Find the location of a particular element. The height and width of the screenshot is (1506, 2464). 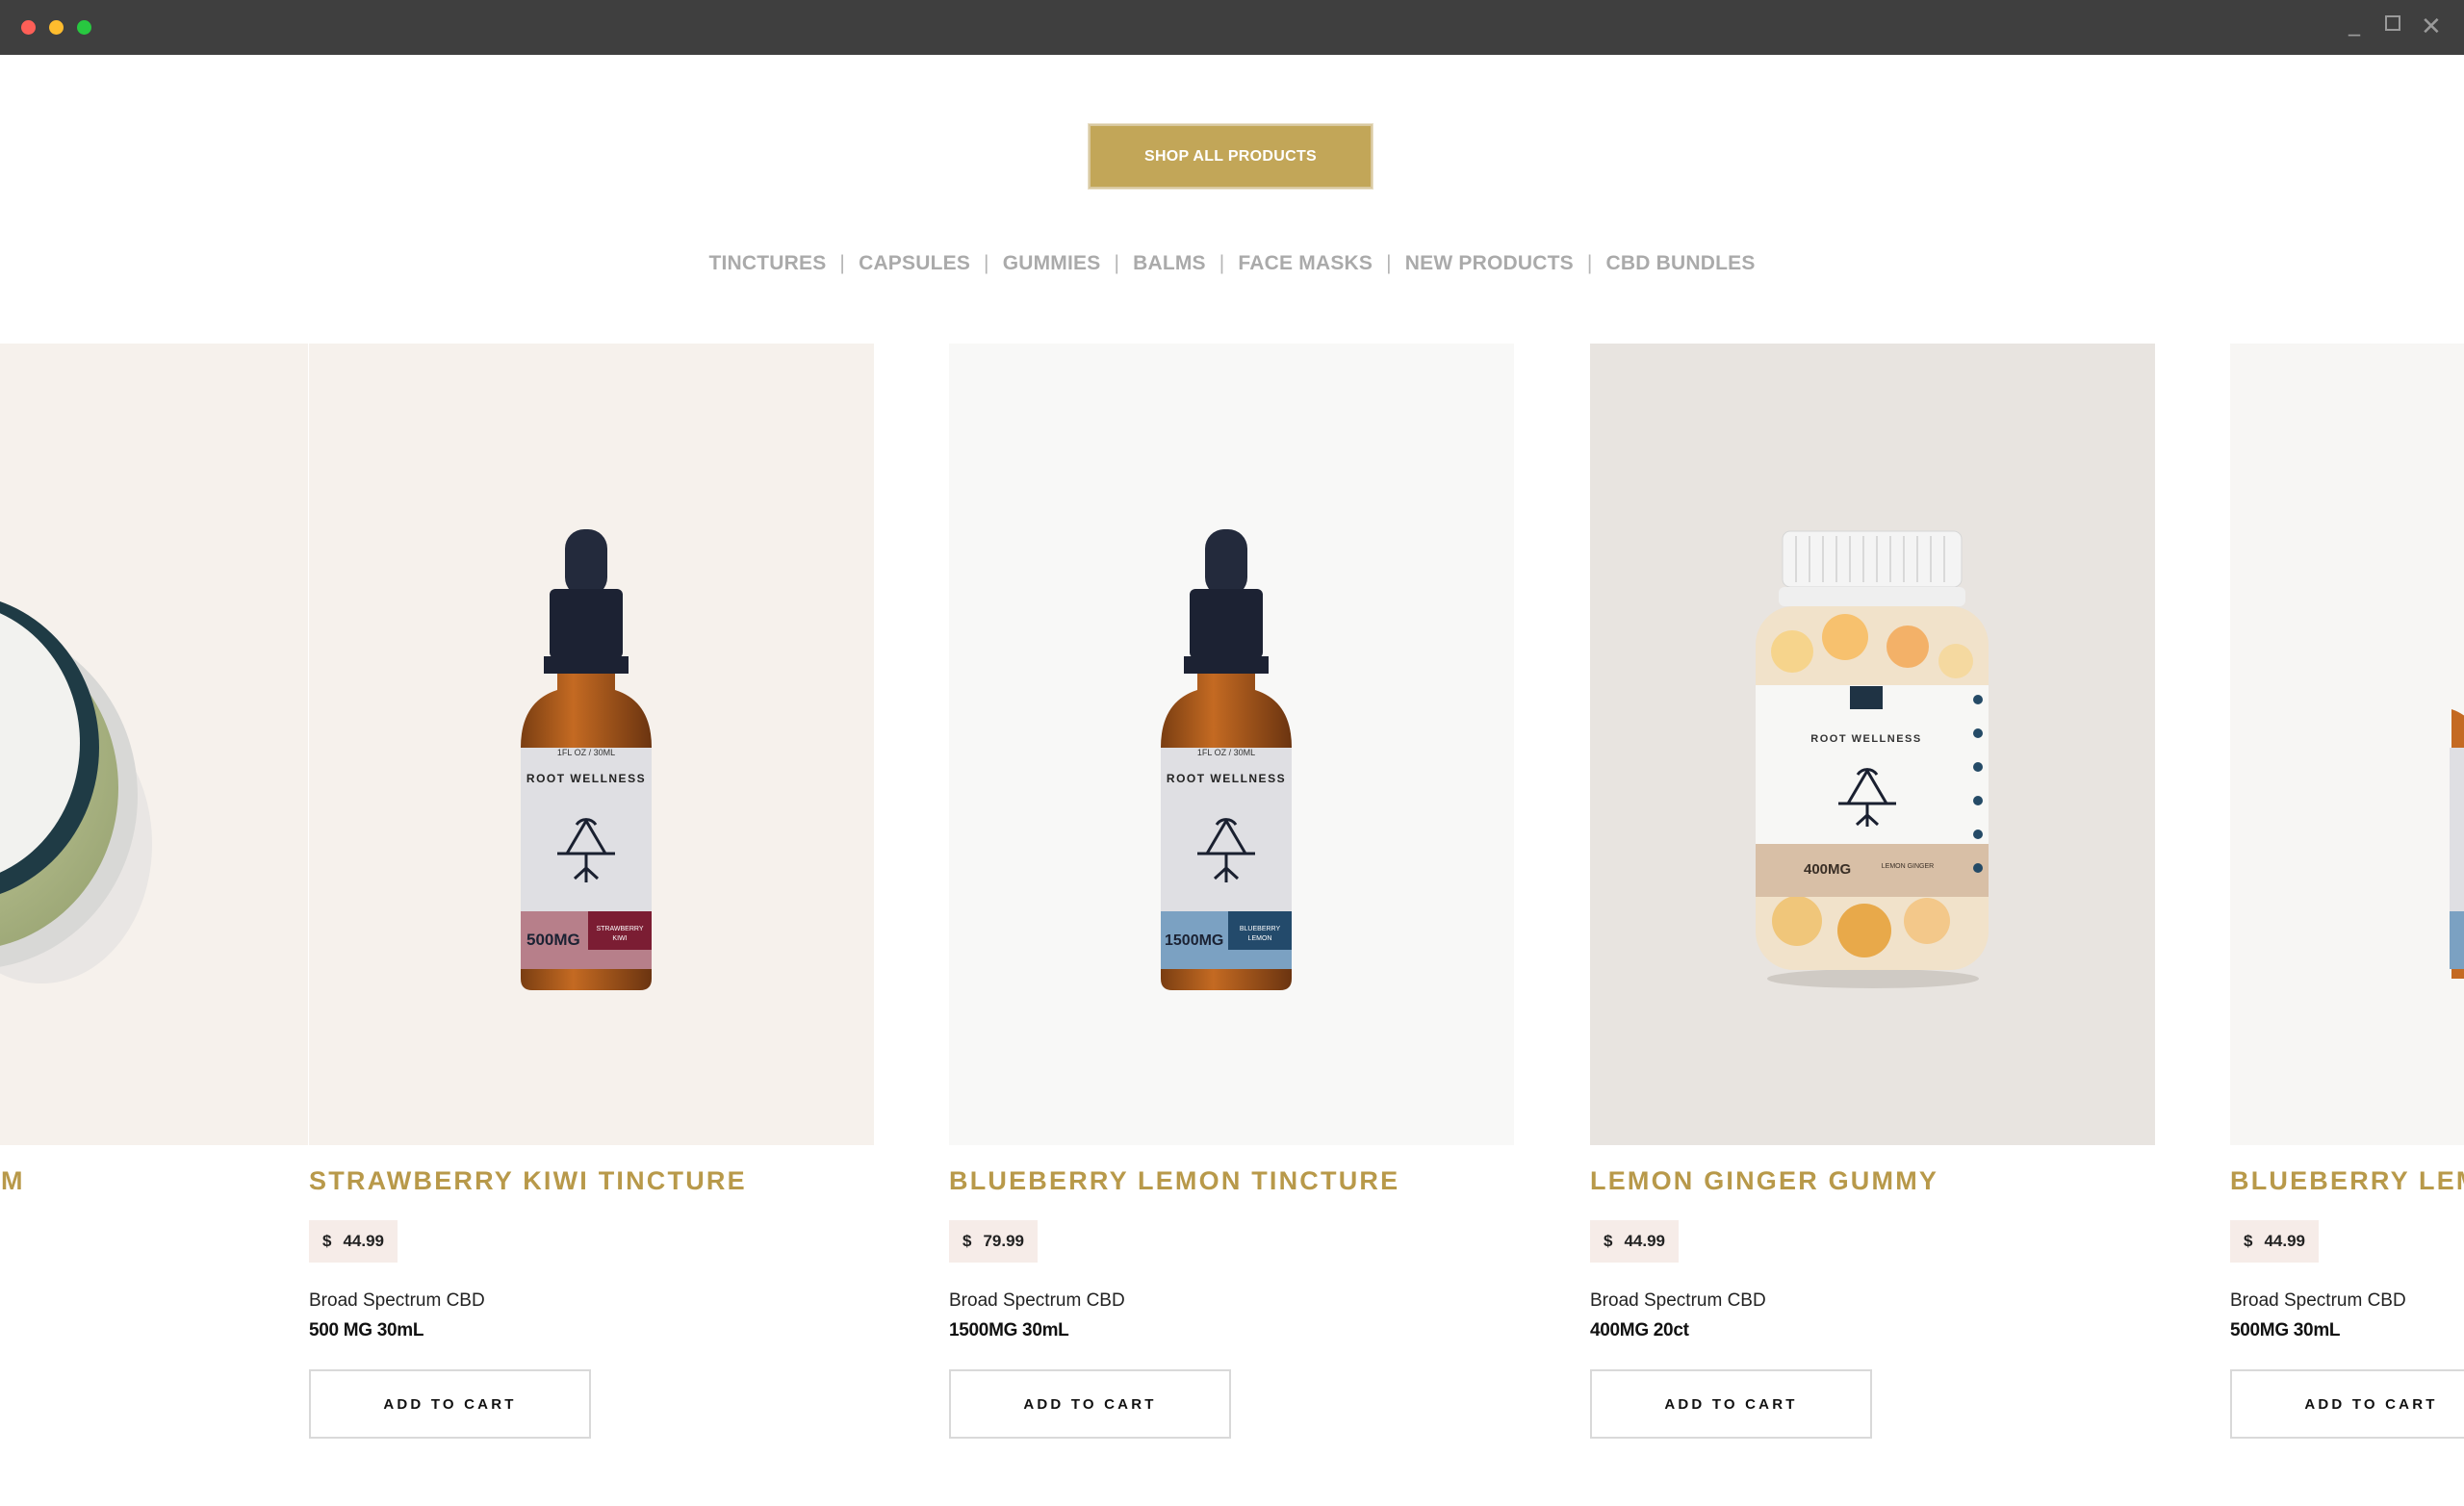

product-name: STRAWBERRY KIWI TINCTURE is located at coordinates (528, 1181).